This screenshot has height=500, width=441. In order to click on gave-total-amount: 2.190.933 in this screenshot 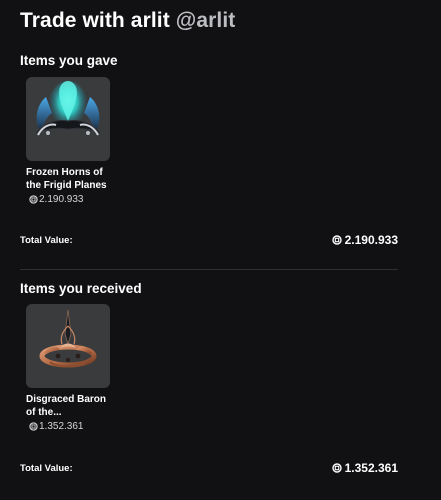, I will do `click(371, 240)`.